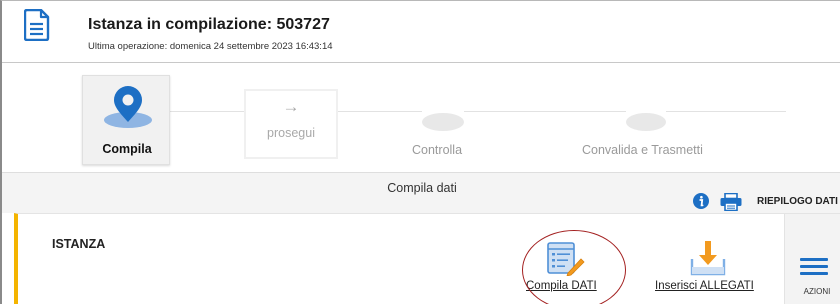 This screenshot has width=840, height=304. What do you see at coordinates (37, 25) in the screenshot?
I see `document-icon` at bounding box center [37, 25].